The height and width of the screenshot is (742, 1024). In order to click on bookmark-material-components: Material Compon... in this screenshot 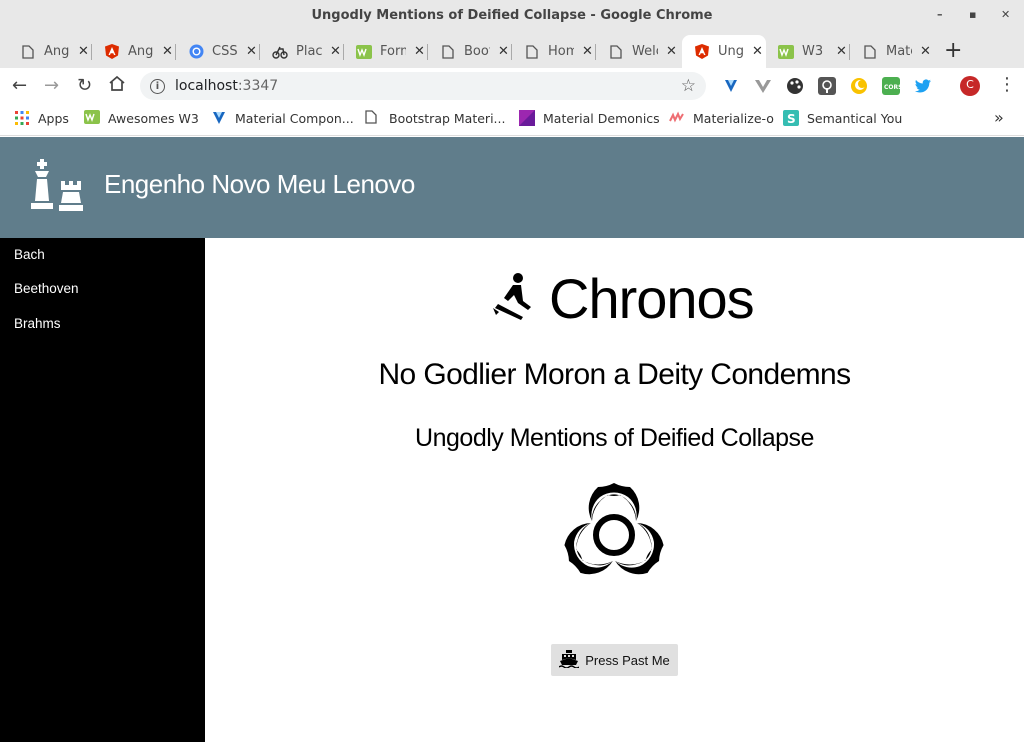, I will do `click(282, 118)`.